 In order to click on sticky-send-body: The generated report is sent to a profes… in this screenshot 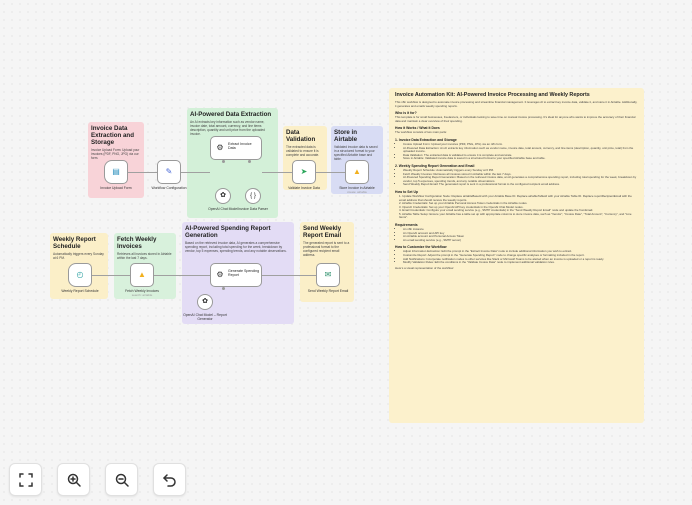, I will do `click(326, 249)`.